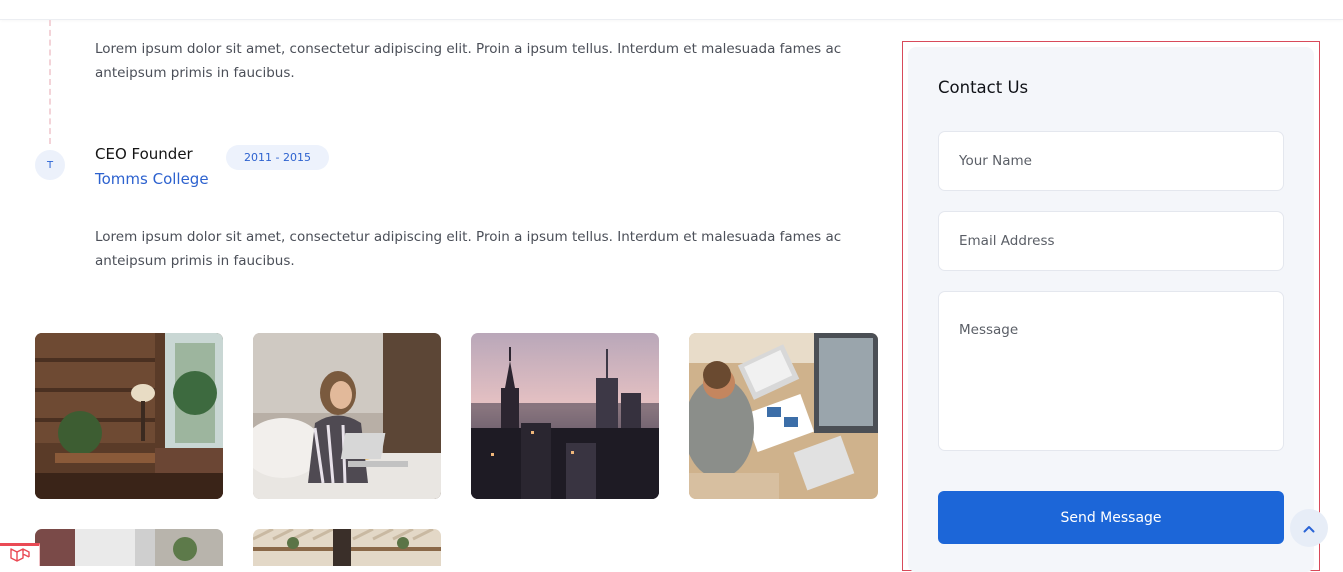 Image resolution: width=1343 pixels, height=572 pixels. I want to click on chevron-up-icon, so click(1309, 528).